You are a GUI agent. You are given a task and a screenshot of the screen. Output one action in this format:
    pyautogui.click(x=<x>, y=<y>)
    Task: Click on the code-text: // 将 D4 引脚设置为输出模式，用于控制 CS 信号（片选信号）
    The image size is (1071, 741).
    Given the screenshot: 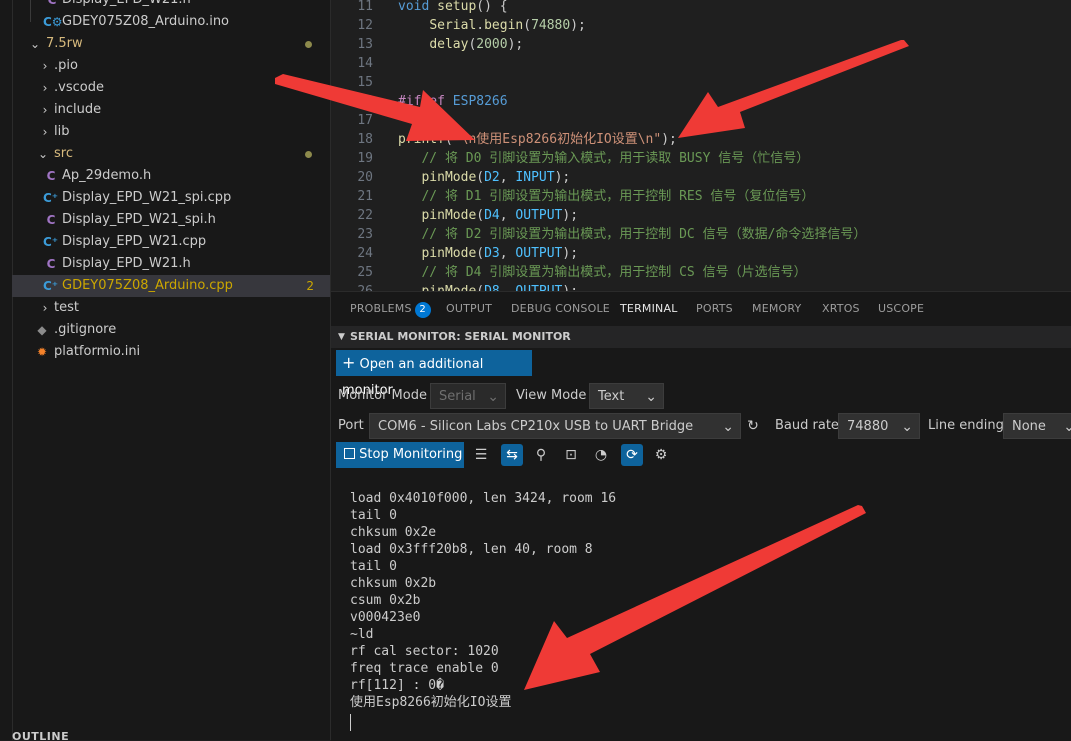 What is the action you would take?
    pyautogui.click(x=602, y=272)
    